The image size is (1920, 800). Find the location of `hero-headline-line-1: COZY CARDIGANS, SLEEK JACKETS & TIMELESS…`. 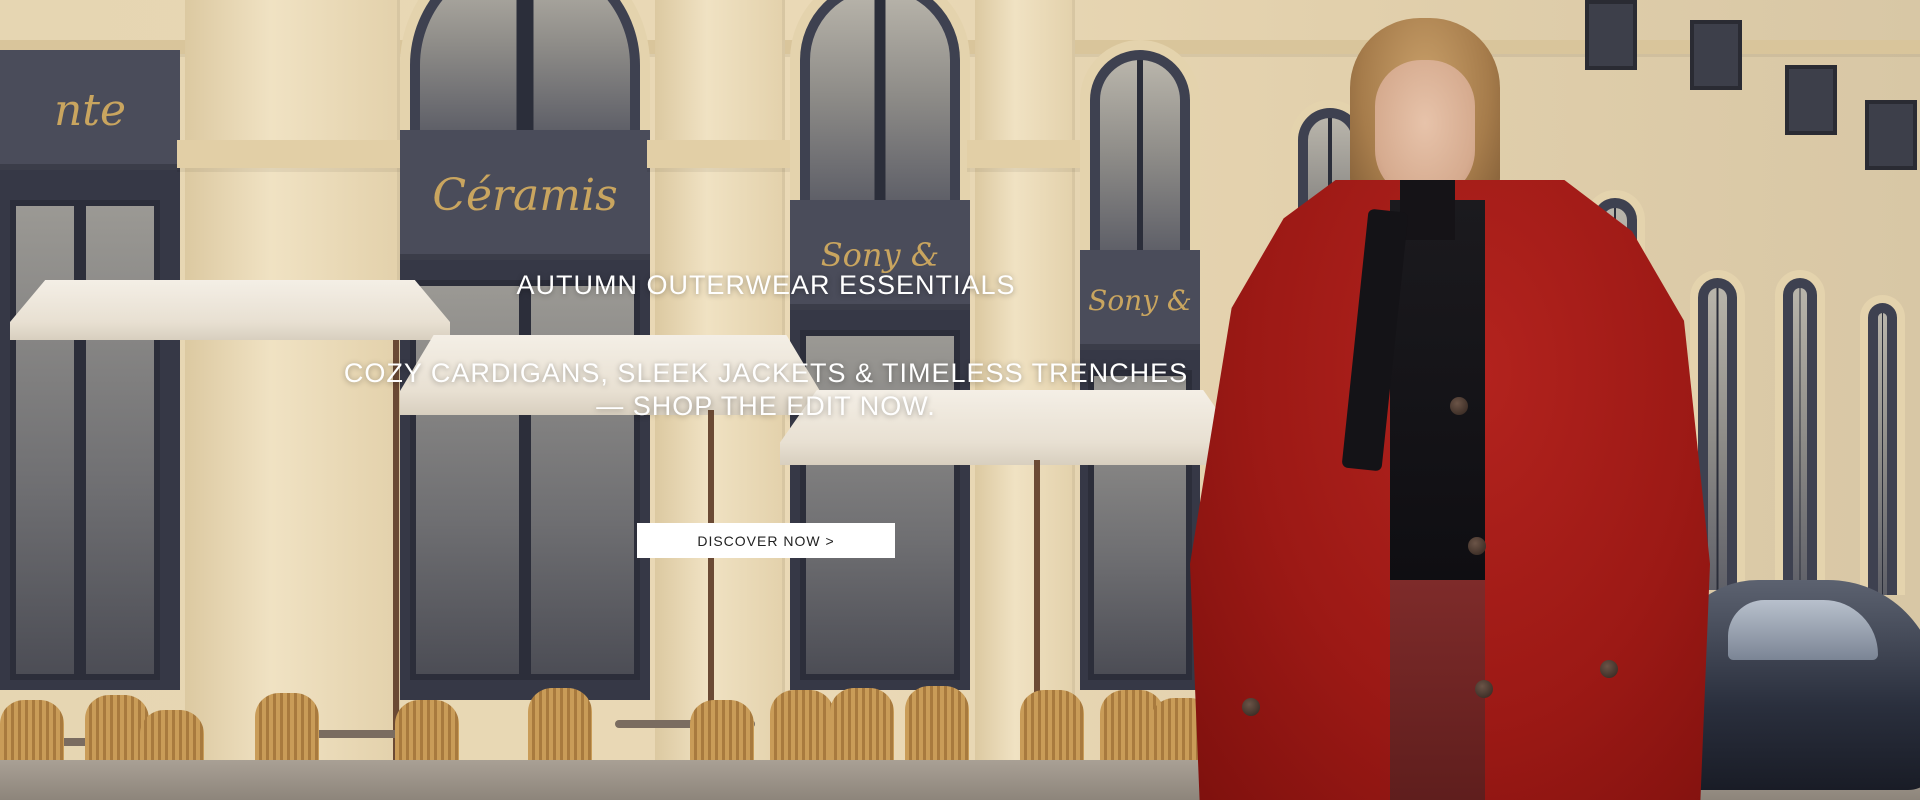

hero-headline-line-1: COZY CARDIGANS, SLEEK JACKETS & TIMELESS… is located at coordinates (766, 373).